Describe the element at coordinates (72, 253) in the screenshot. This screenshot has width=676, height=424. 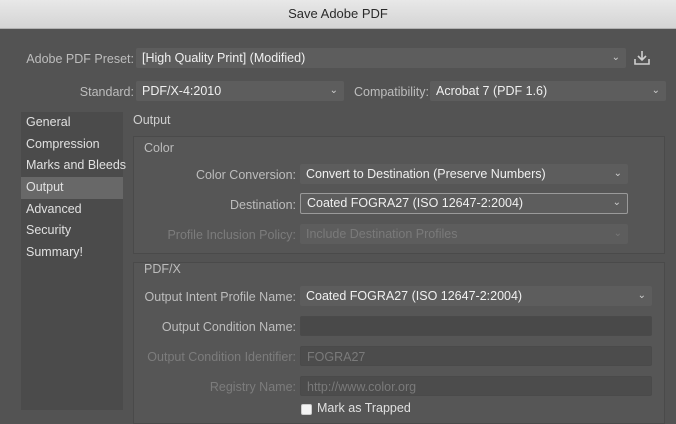
I see `sidebar-item-summary: Summary!` at that location.